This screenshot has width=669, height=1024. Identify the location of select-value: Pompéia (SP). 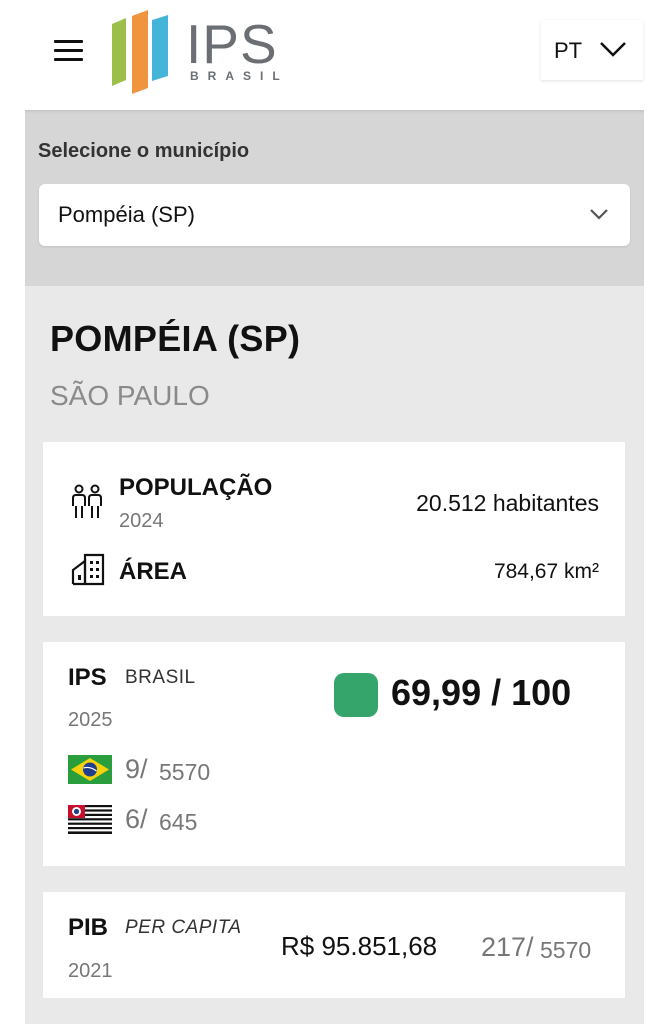
(126, 214).